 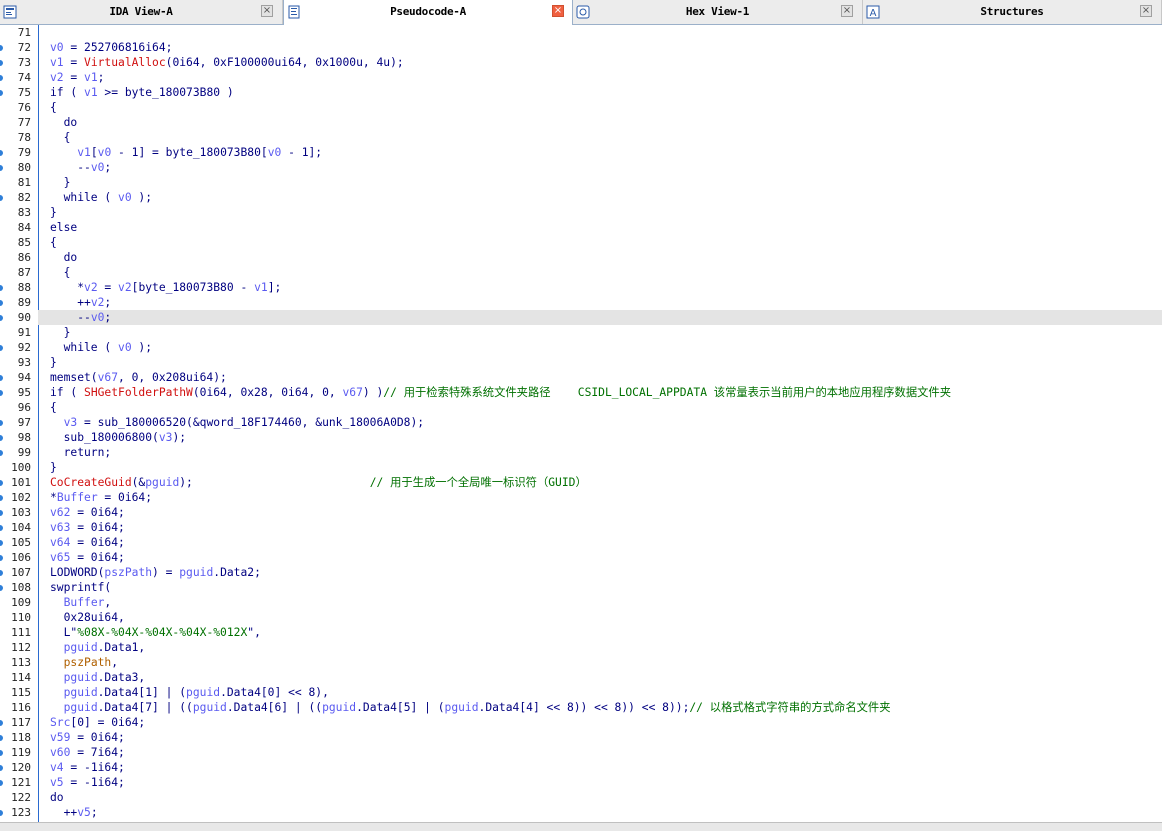 I want to click on variable-token: v65, so click(x=60, y=557).